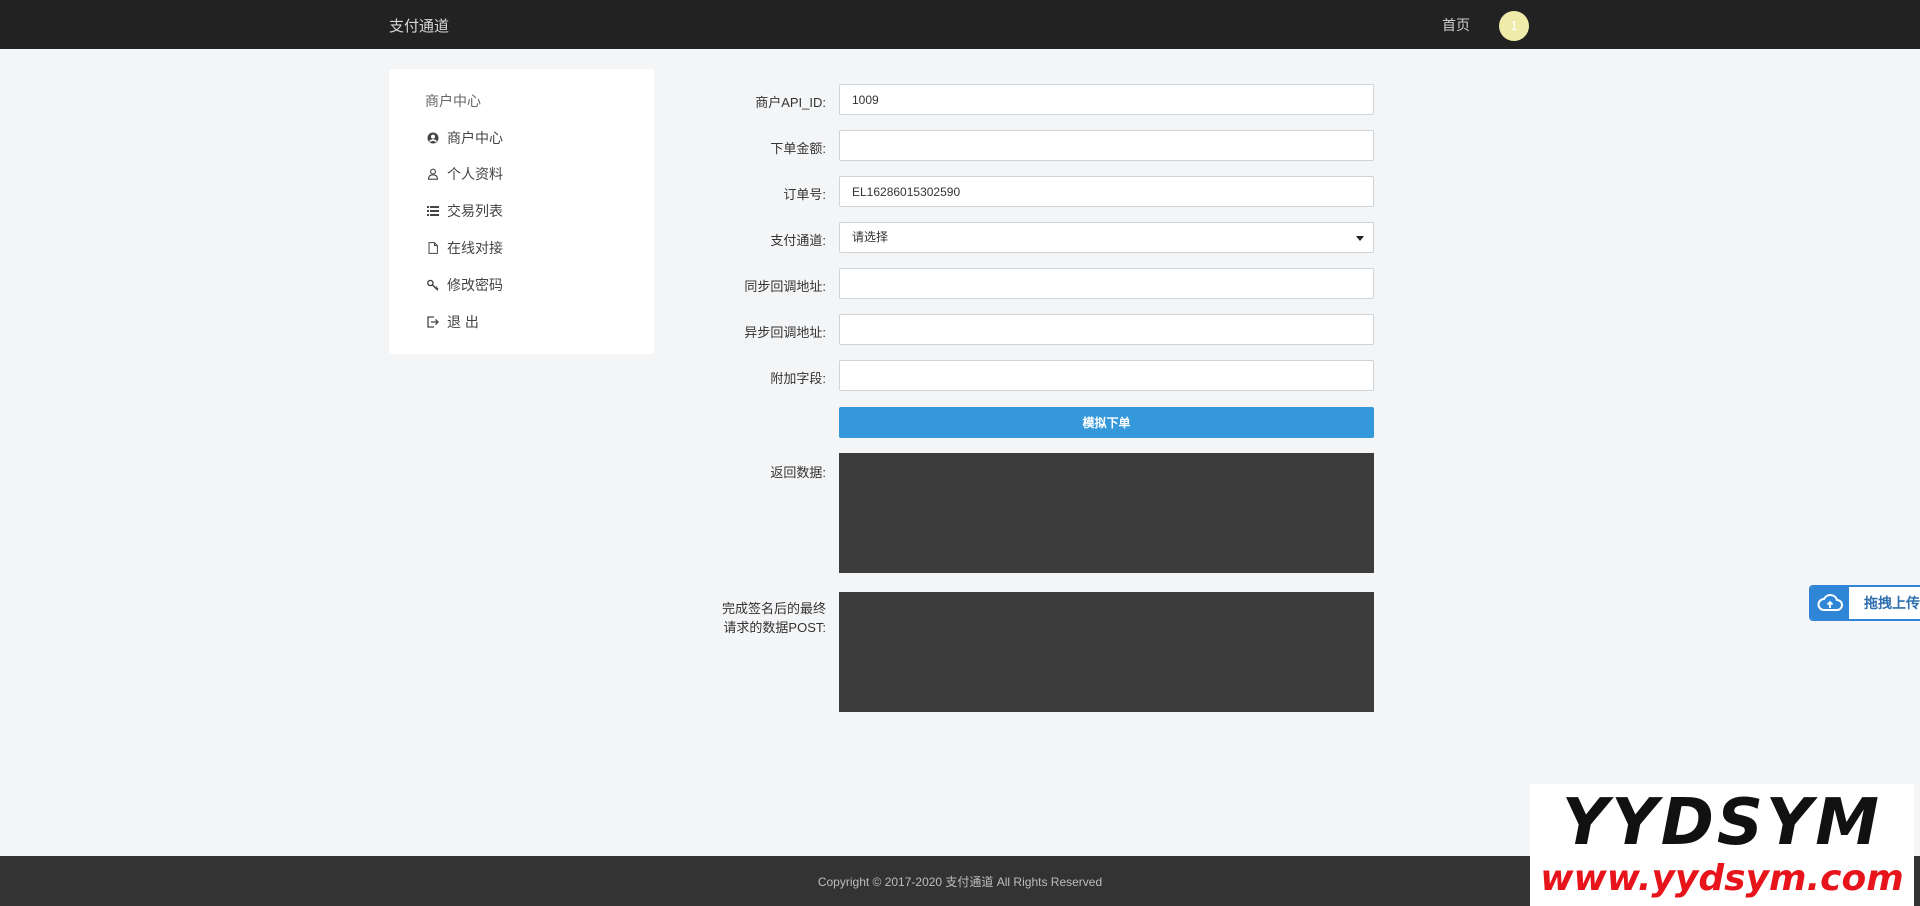 This screenshot has width=1920, height=906. Describe the element at coordinates (798, 240) in the screenshot. I see `channel-label: 支付通道:` at that location.